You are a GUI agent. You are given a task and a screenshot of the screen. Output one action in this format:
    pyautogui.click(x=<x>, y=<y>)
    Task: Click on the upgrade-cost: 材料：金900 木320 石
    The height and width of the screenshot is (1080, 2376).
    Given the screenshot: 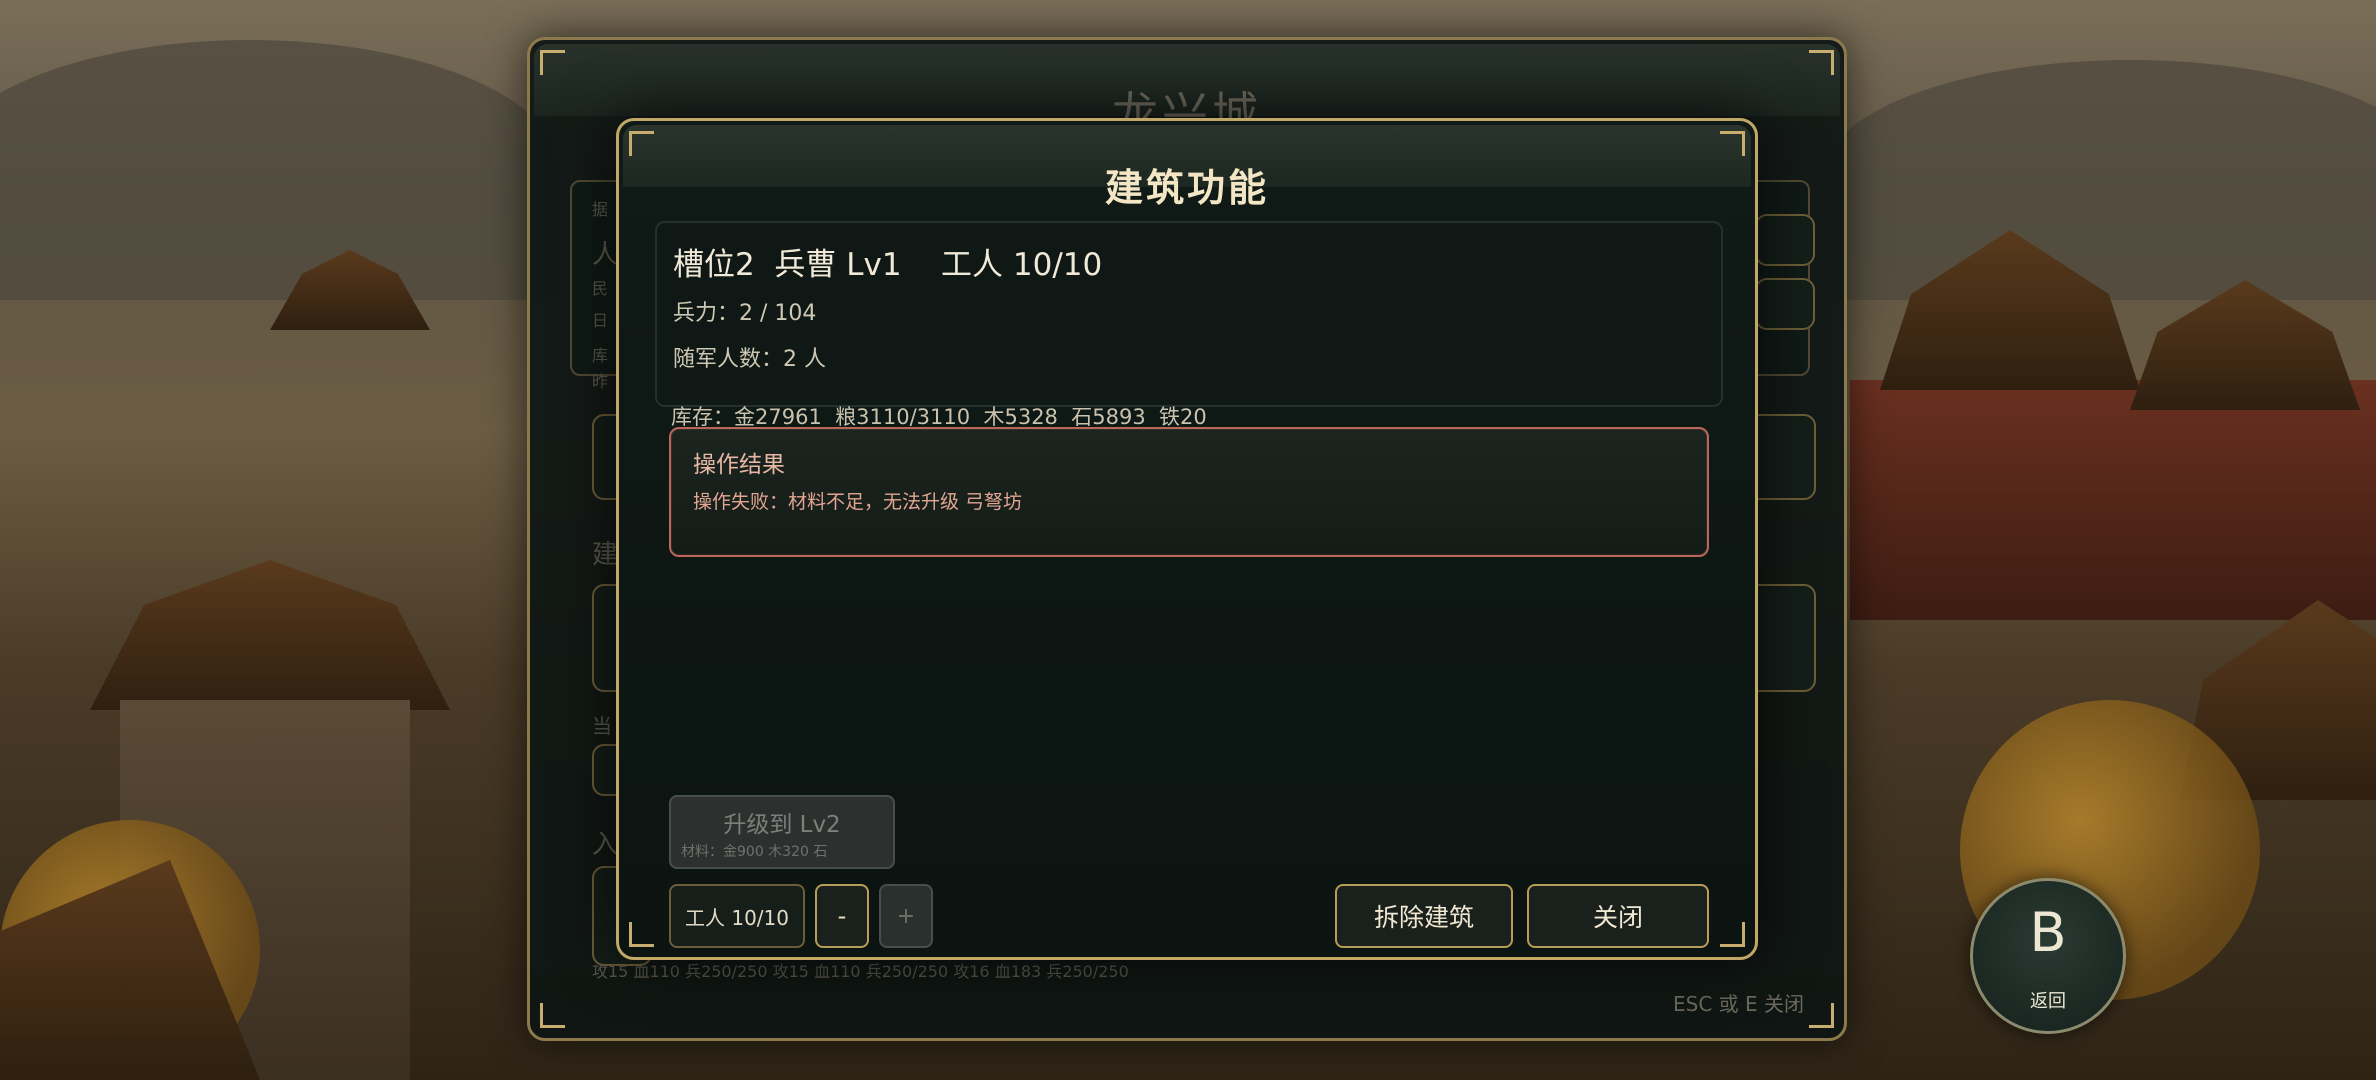 What is the action you would take?
    pyautogui.click(x=754, y=852)
    